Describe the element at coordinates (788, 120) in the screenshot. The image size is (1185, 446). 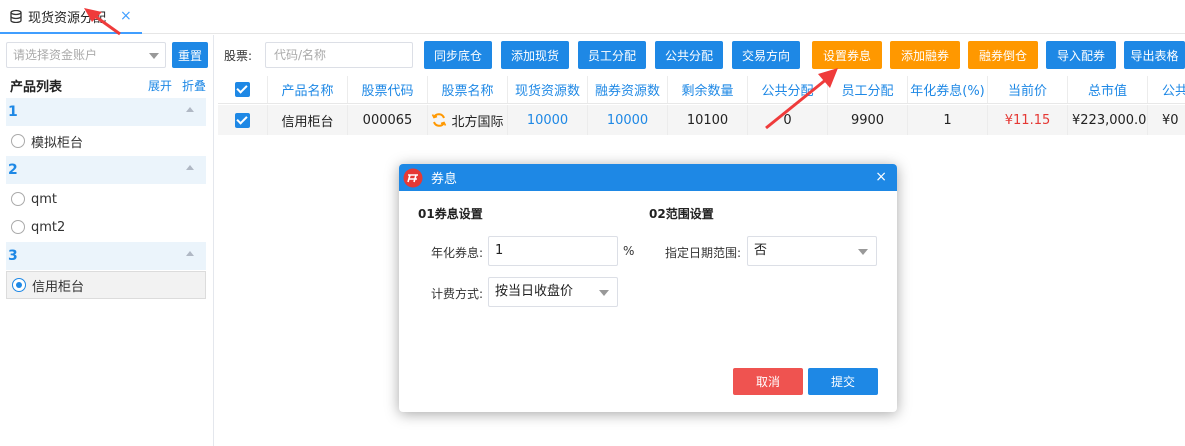
I see `cell-public-allocation: 0` at that location.